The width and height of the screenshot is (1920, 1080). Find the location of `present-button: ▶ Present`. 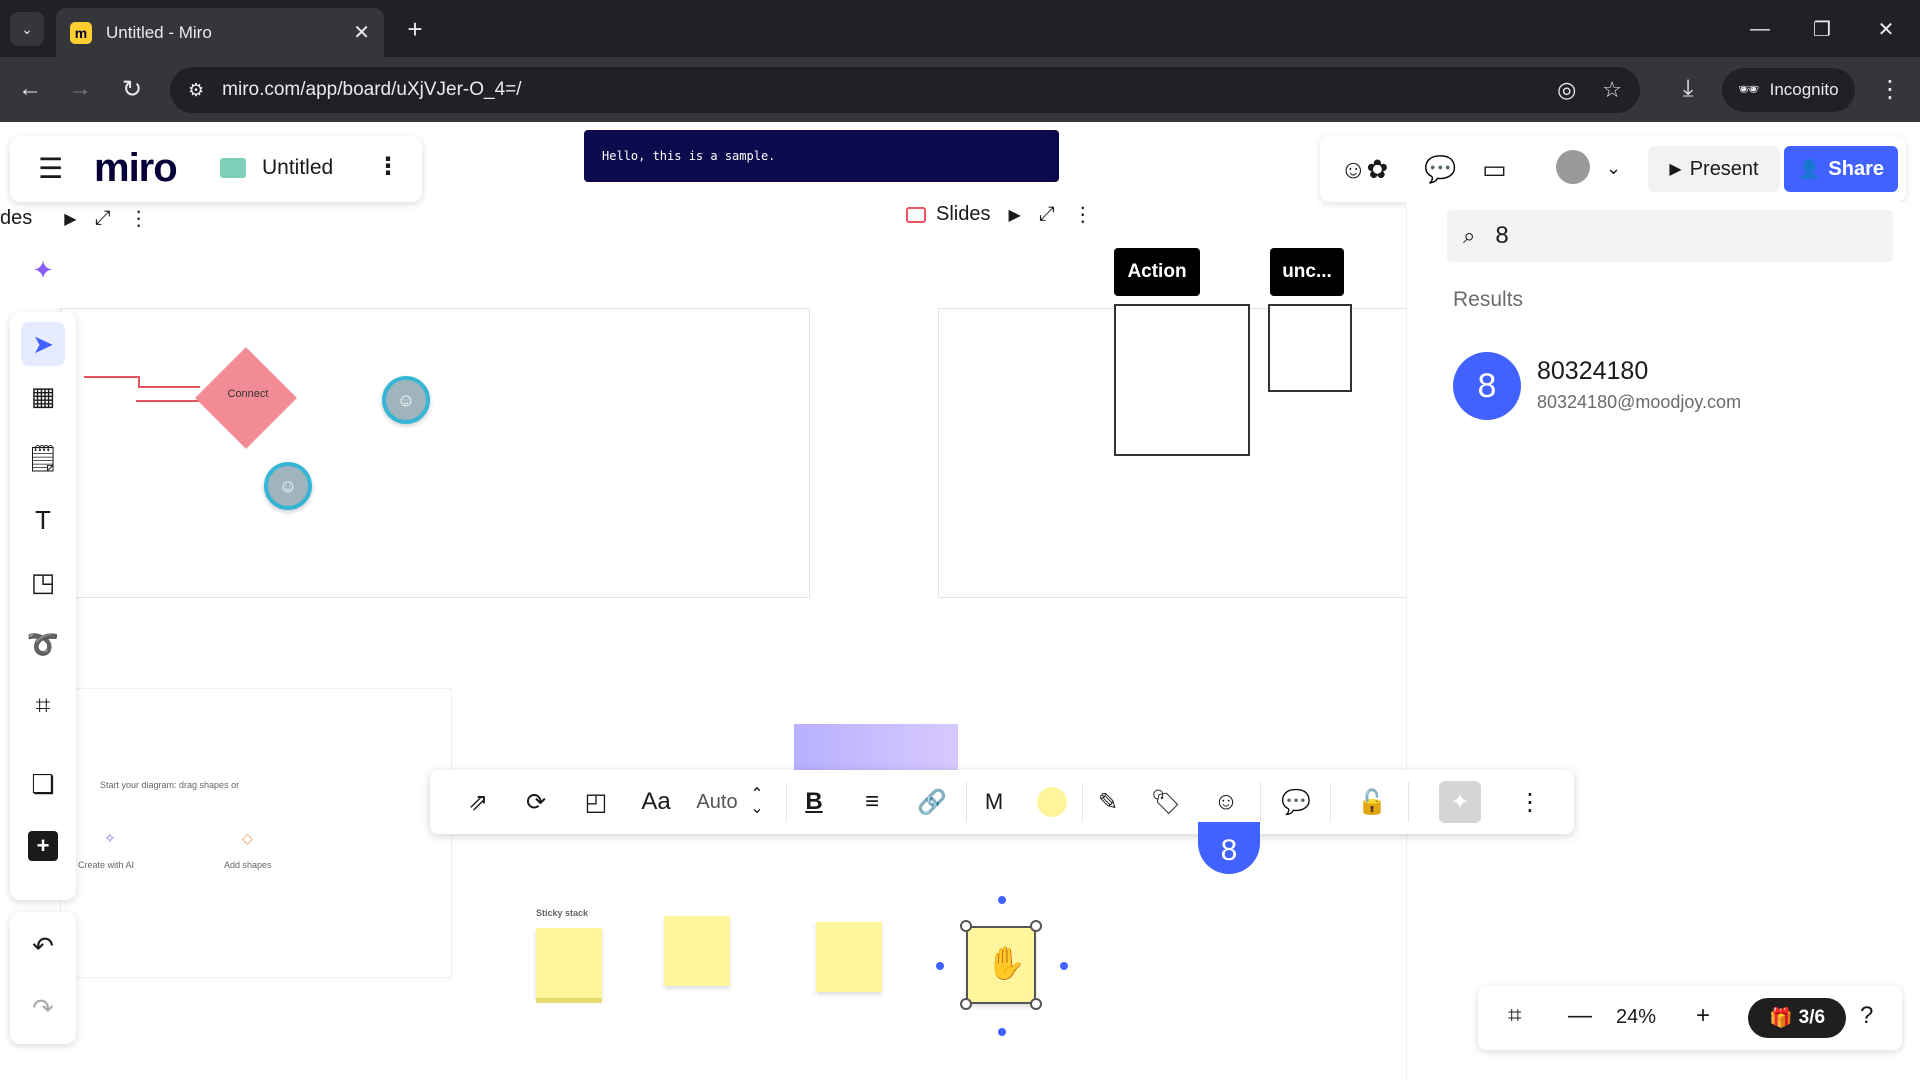

present-button: ▶ Present is located at coordinates (1714, 169).